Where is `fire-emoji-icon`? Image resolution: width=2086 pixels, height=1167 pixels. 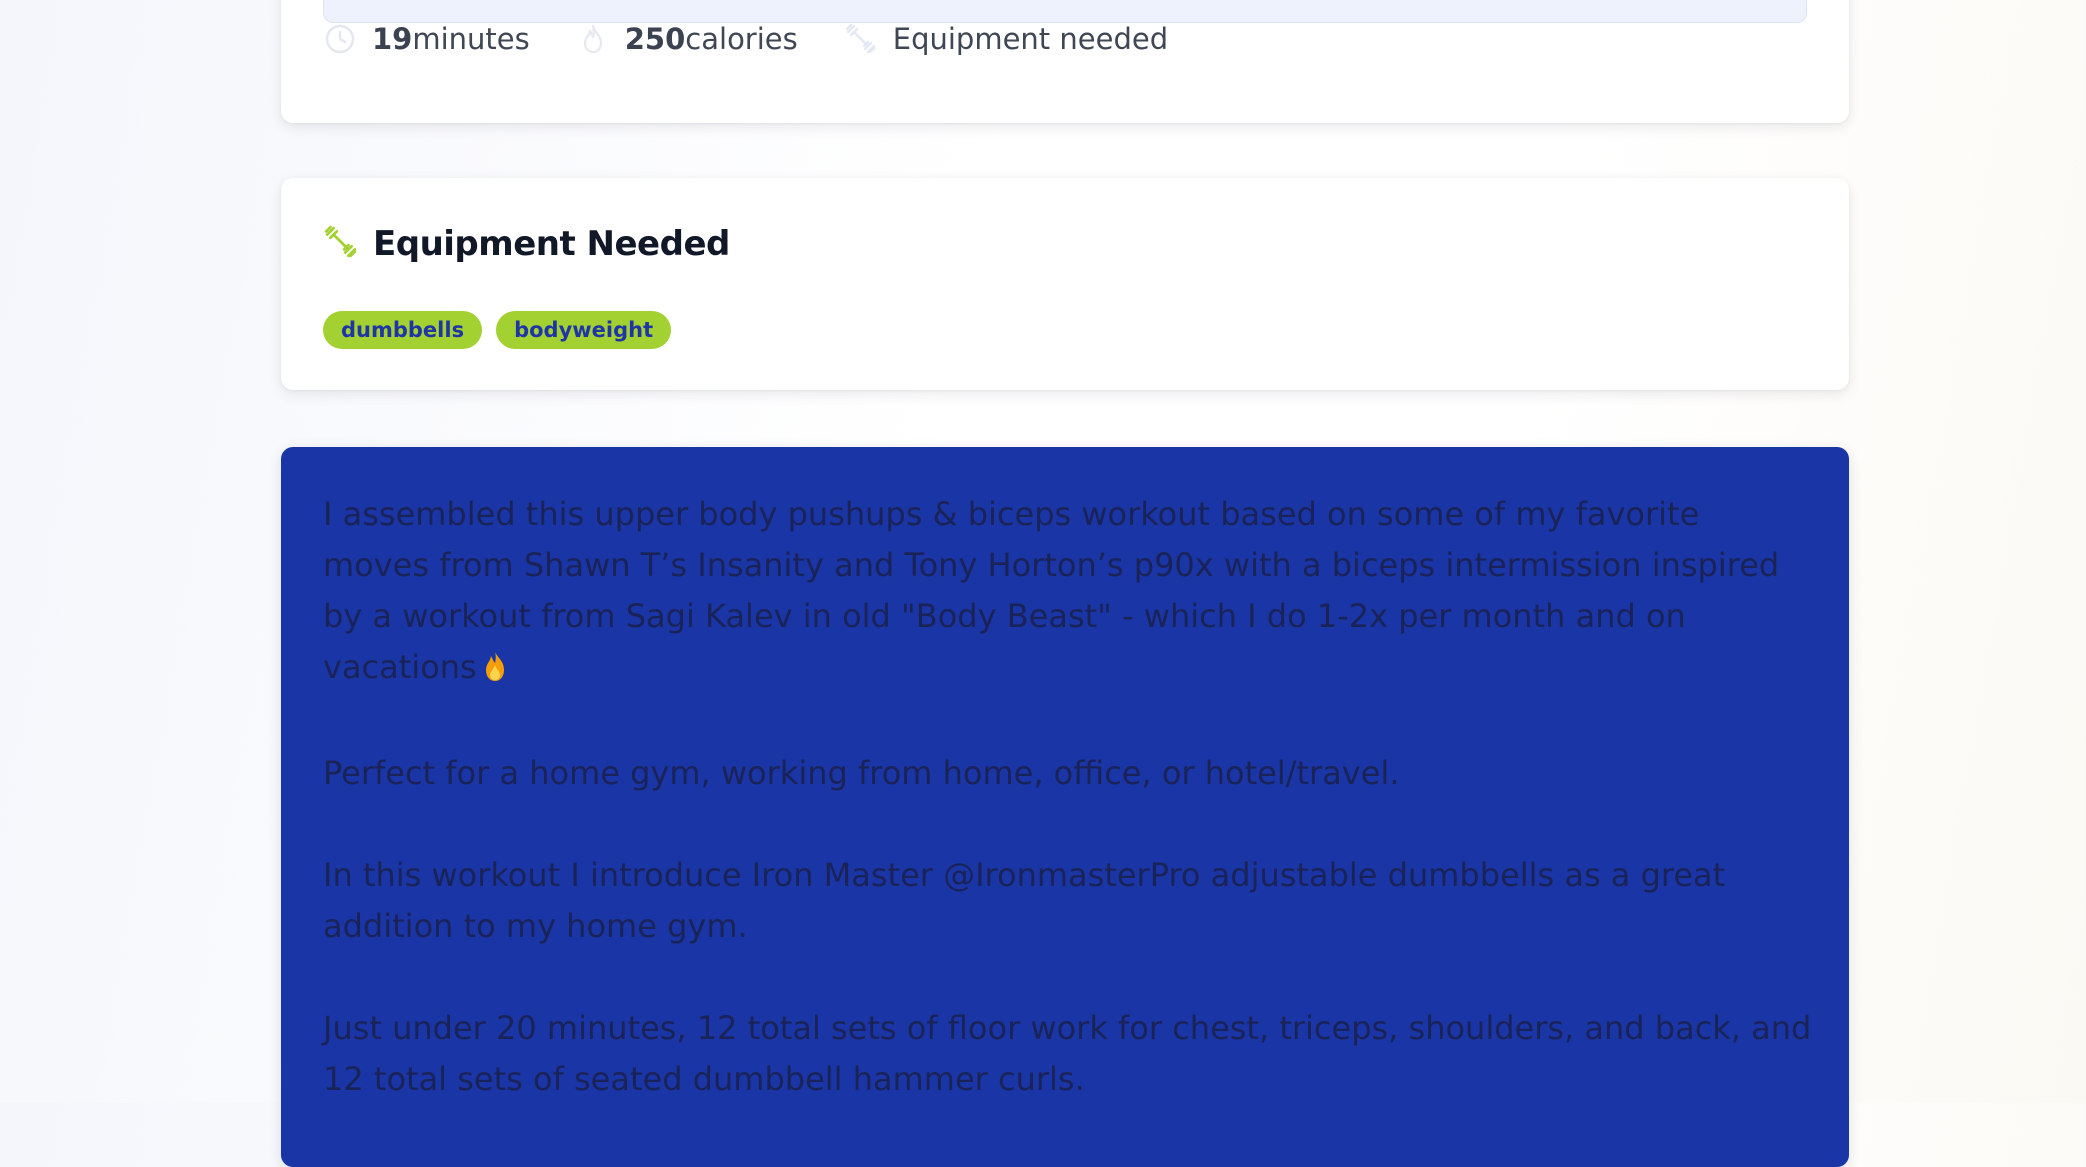
fire-emoji-icon is located at coordinates (495, 671).